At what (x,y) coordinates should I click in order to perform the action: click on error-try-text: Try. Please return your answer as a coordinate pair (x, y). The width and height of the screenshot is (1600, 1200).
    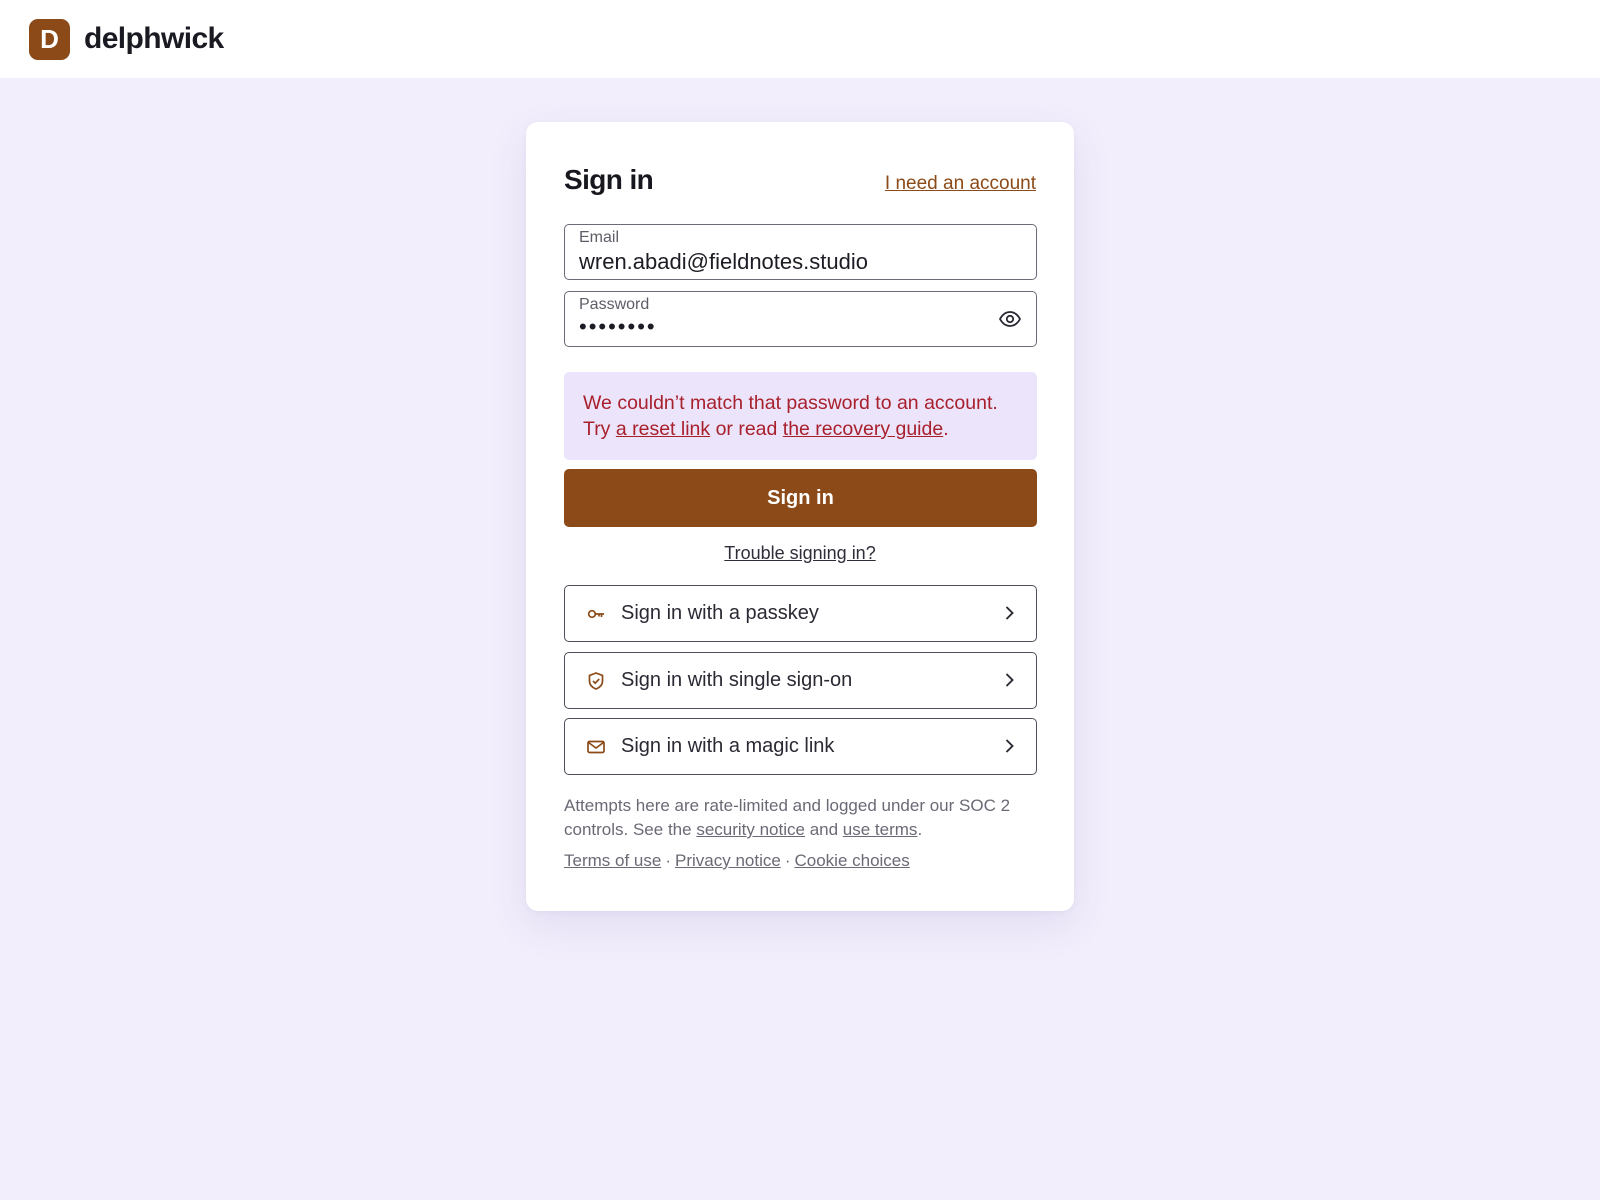
    Looking at the image, I should click on (599, 429).